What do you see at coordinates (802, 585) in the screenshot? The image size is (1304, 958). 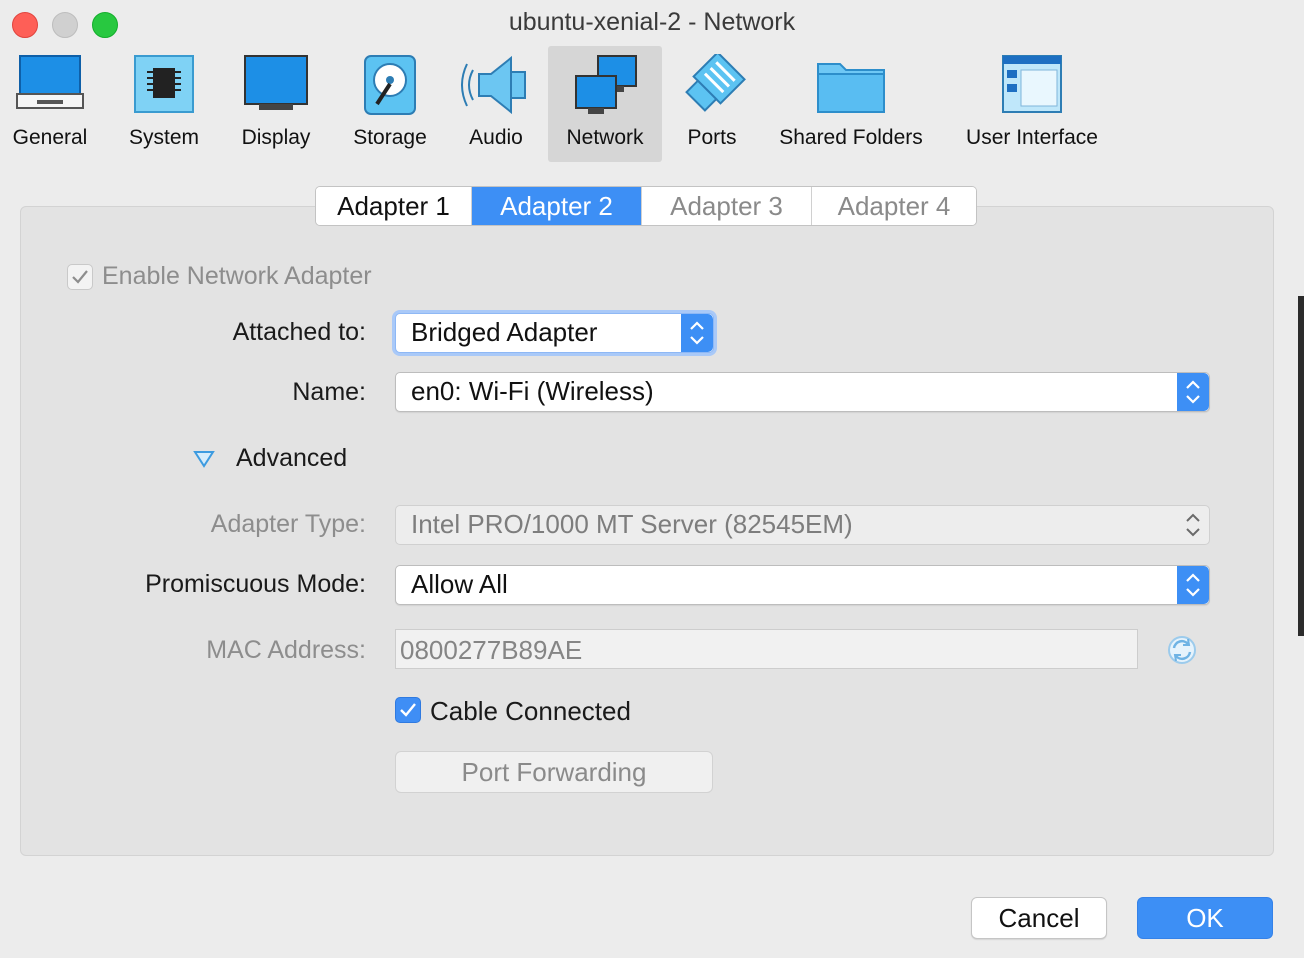 I see `promiscuous-mode-select: Allow All` at bounding box center [802, 585].